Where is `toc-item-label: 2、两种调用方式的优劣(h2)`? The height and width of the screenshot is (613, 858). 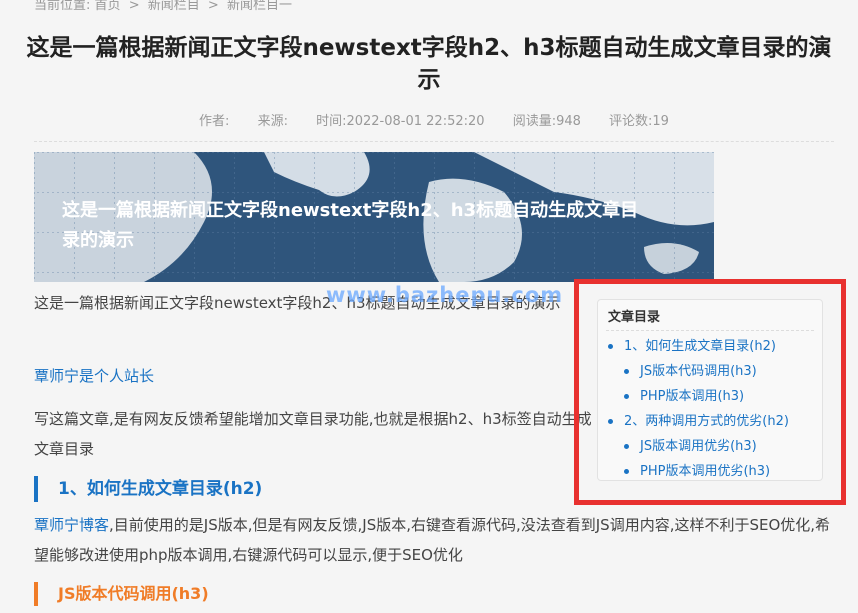
toc-item-label: 2、两种调用方式的优劣(h2) is located at coordinates (706, 421).